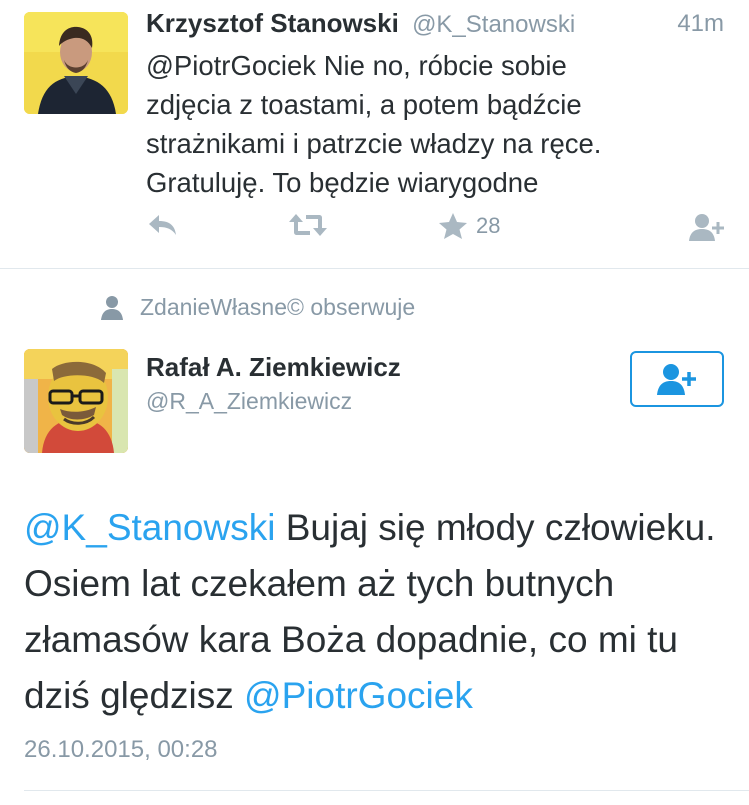 Image resolution: width=749 pixels, height=805 pixels. I want to click on retweet-icon, so click(308, 225).